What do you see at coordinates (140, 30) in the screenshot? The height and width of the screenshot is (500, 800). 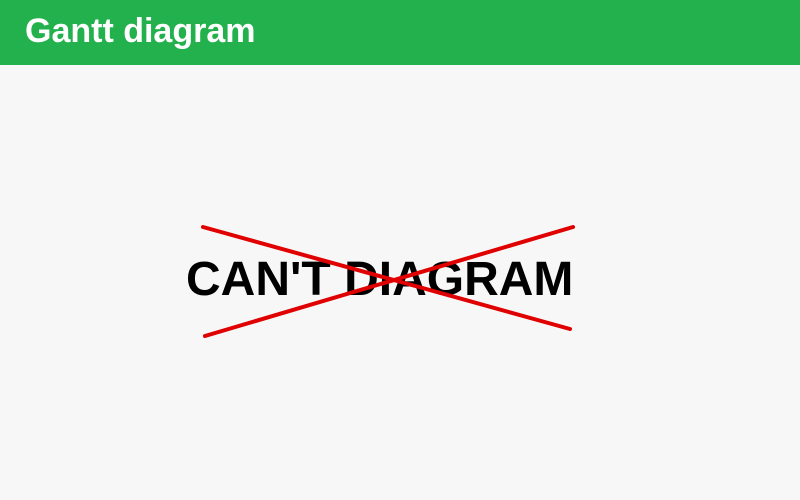 I see `page-title: Gantt diagram` at bounding box center [140, 30].